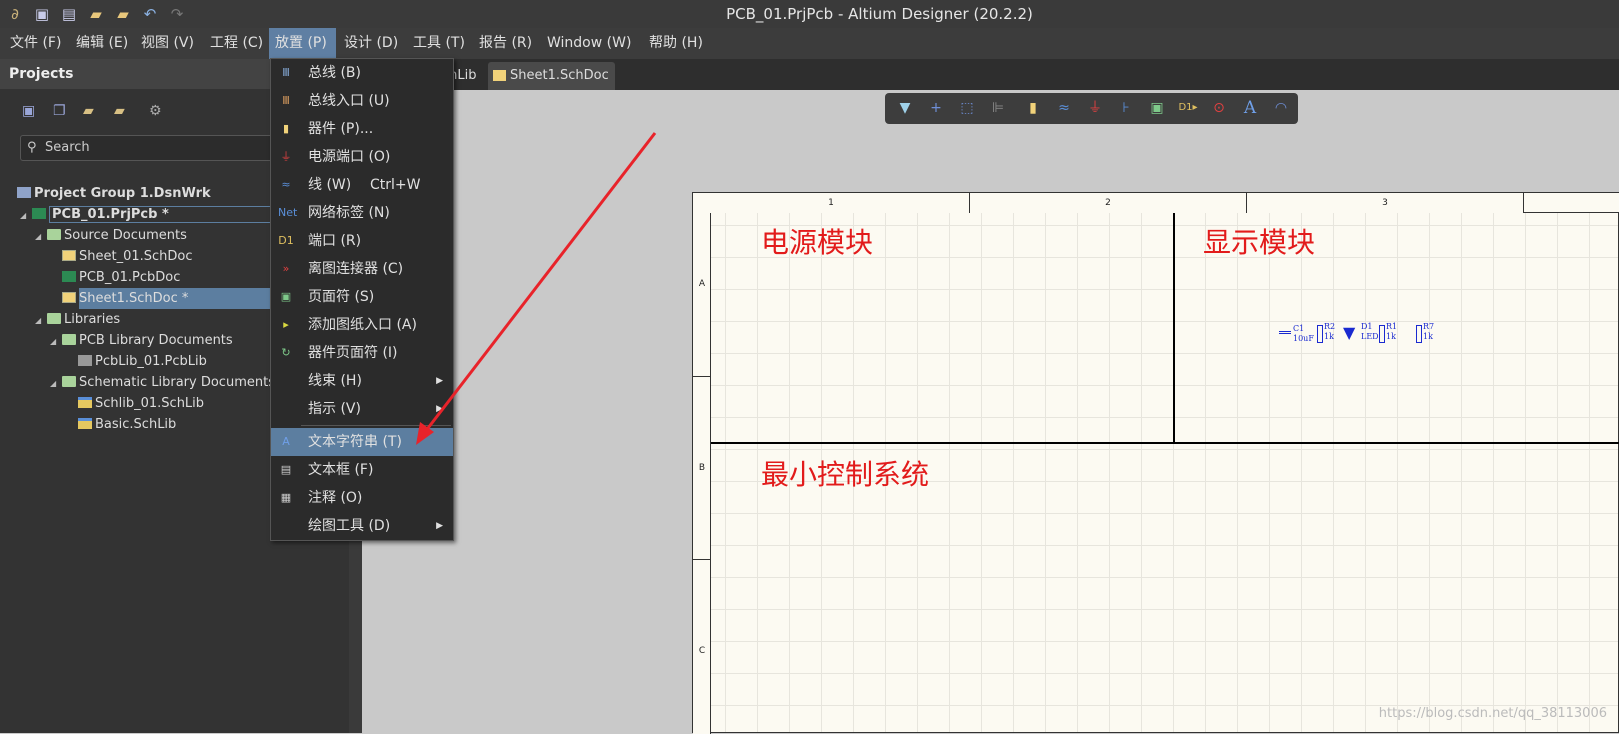 The image size is (1619, 734). Describe the element at coordinates (1492, 713) in the screenshot. I see `watermark: https://blog.csdn.net/qq_38113006` at that location.